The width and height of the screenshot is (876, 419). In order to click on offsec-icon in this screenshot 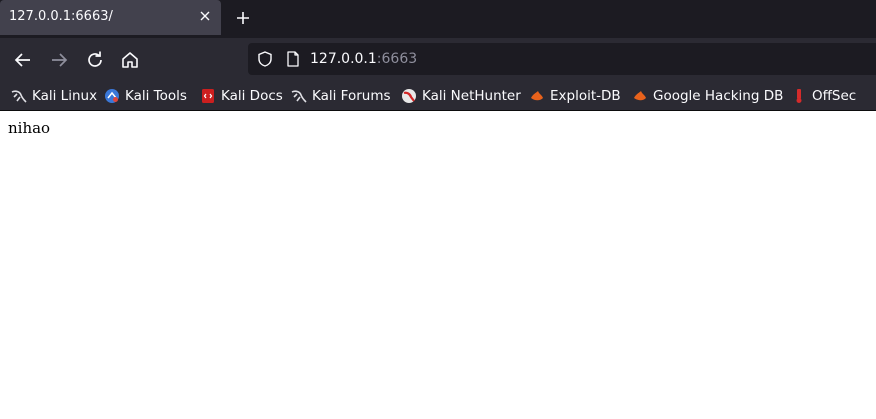, I will do `click(799, 96)`.